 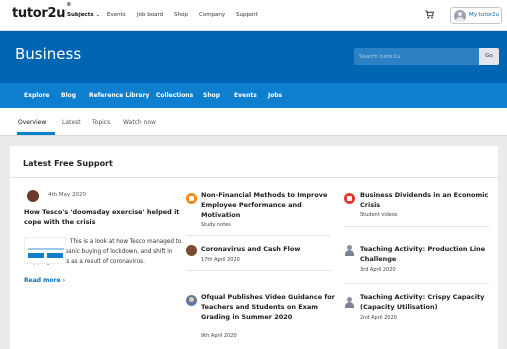 I want to click on nav-support: Support, so click(x=247, y=15).